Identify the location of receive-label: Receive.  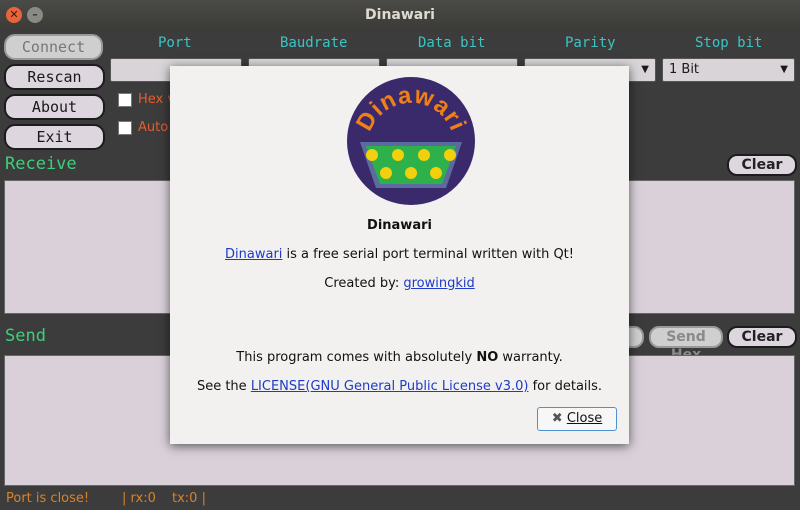
(41, 164).